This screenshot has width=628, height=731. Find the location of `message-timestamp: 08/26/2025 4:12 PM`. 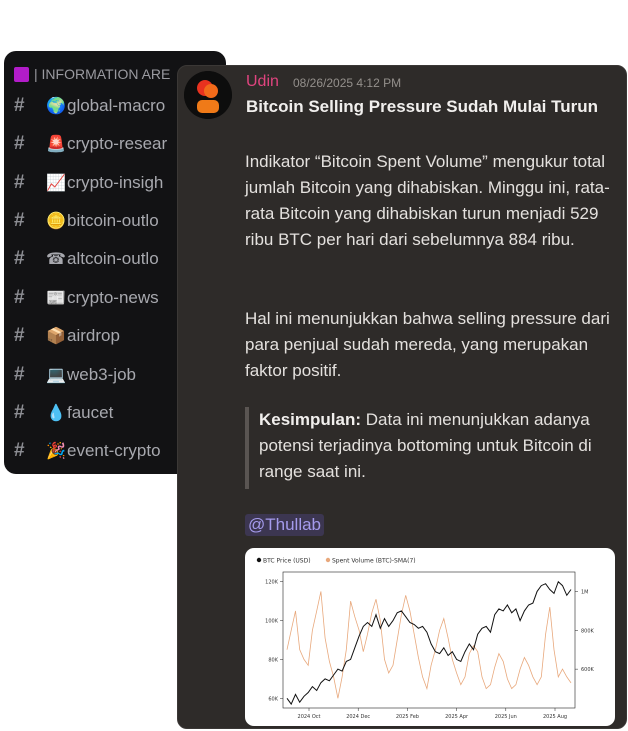

message-timestamp: 08/26/2025 4:12 PM is located at coordinates (347, 83).